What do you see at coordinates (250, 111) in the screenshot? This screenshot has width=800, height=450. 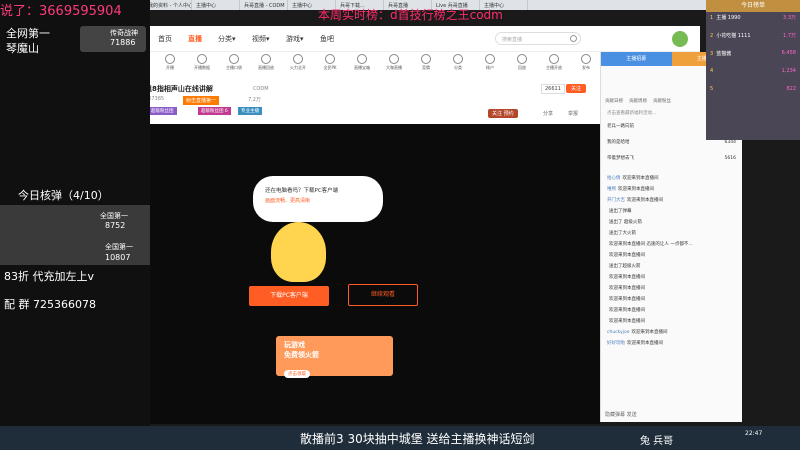 I see `badge-pro: 专业主播` at bounding box center [250, 111].